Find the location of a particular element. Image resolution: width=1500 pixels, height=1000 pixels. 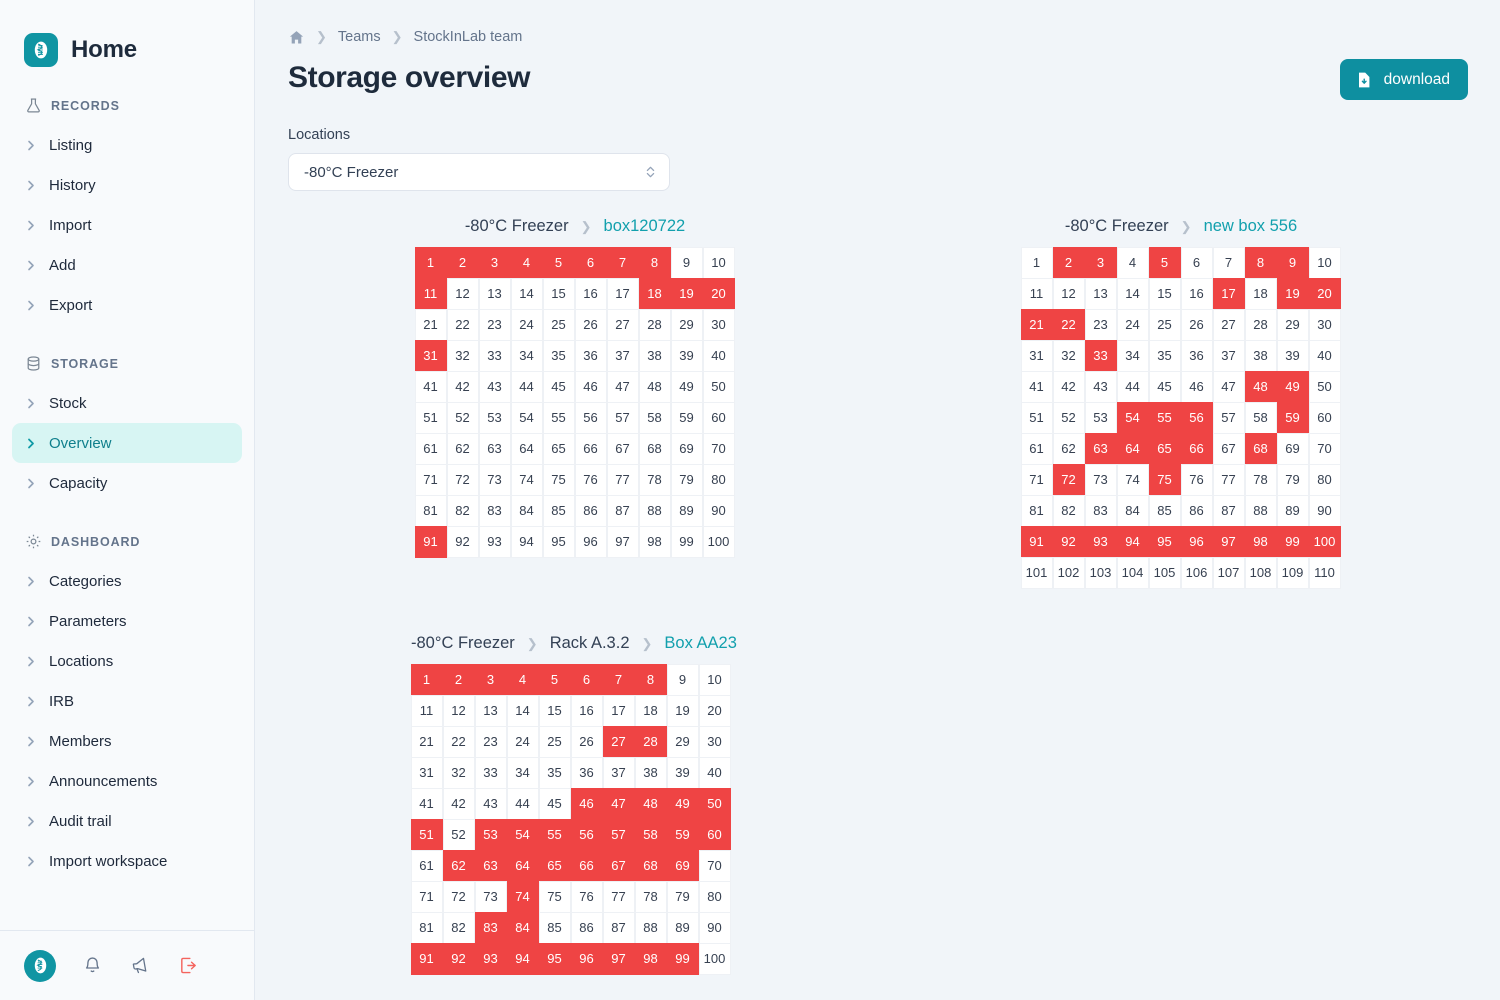

storage-cell: 27 is located at coordinates (622, 324).